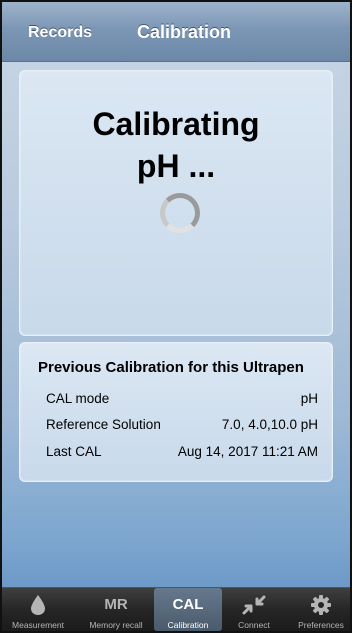 This screenshot has width=352, height=633. Describe the element at coordinates (321, 625) in the screenshot. I see `tab-preferences-label: Preferences` at that location.